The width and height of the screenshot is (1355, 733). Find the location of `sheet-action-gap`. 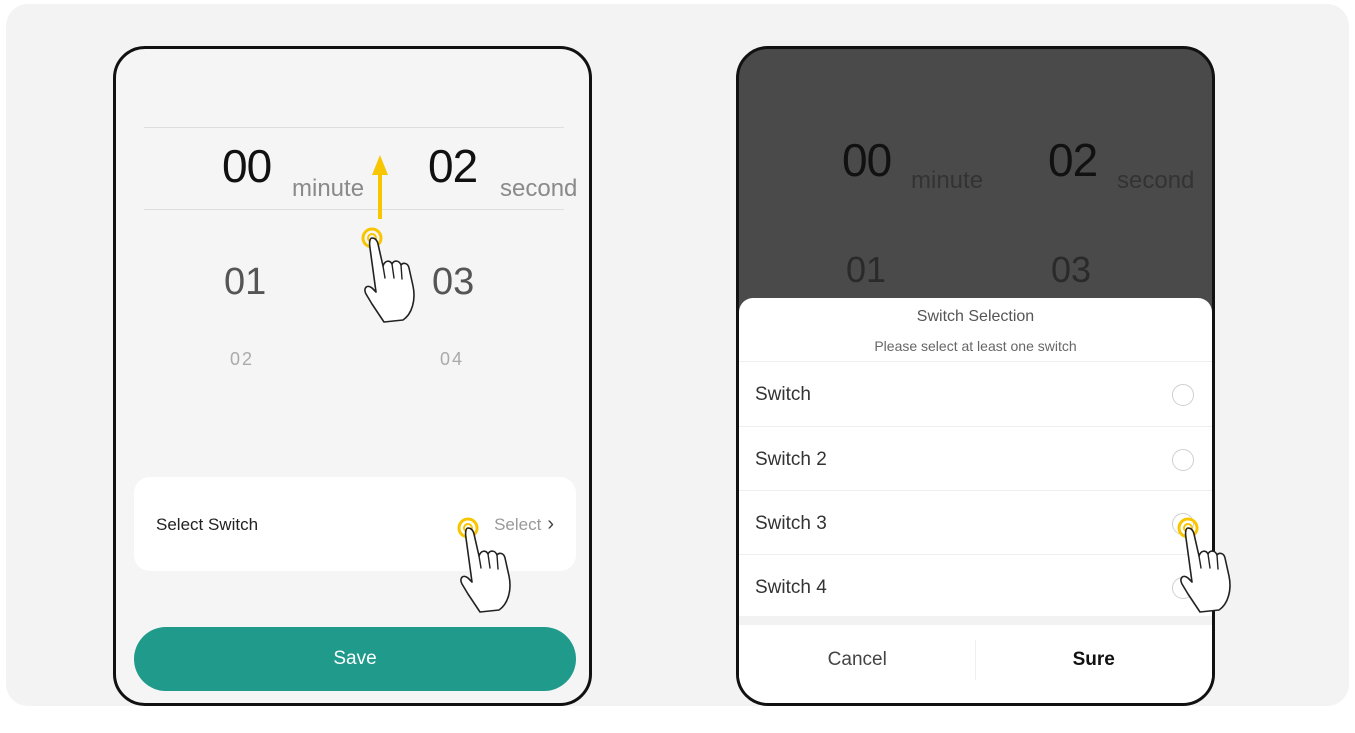

sheet-action-gap is located at coordinates (975, 620).